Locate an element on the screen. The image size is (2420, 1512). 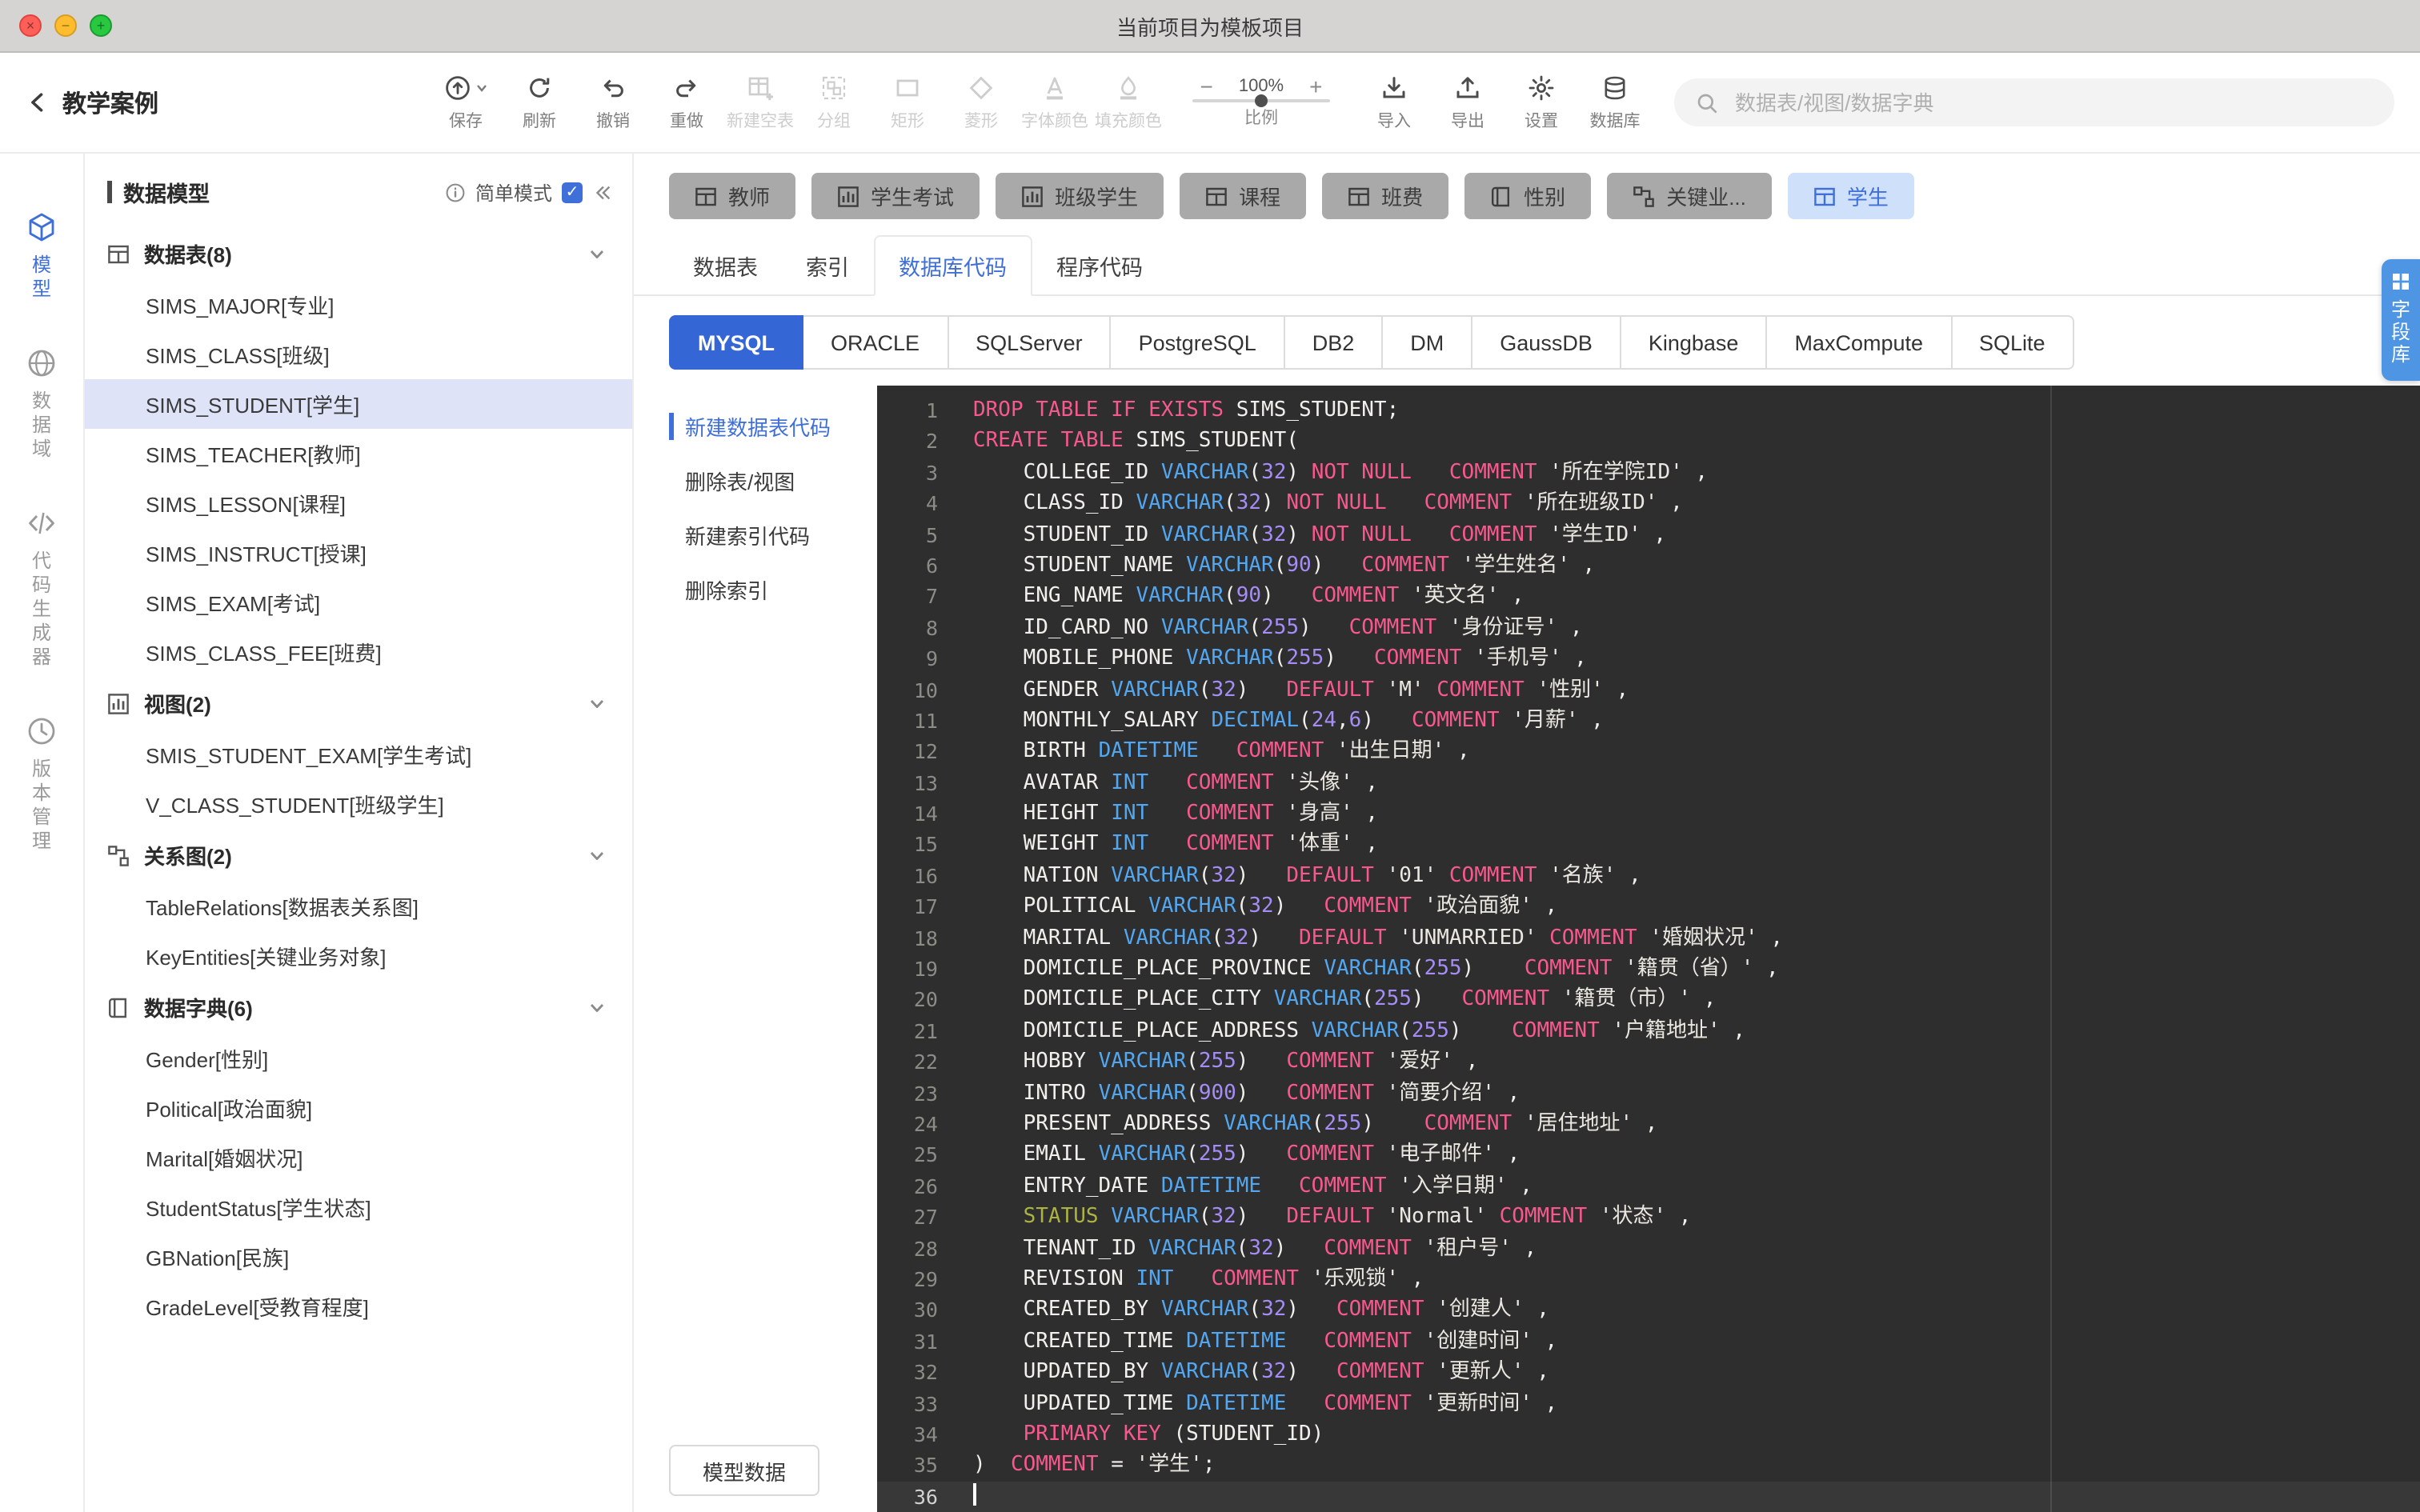
code-line: AVATAR INT COMMENT '头像' , is located at coordinates (1690, 782).